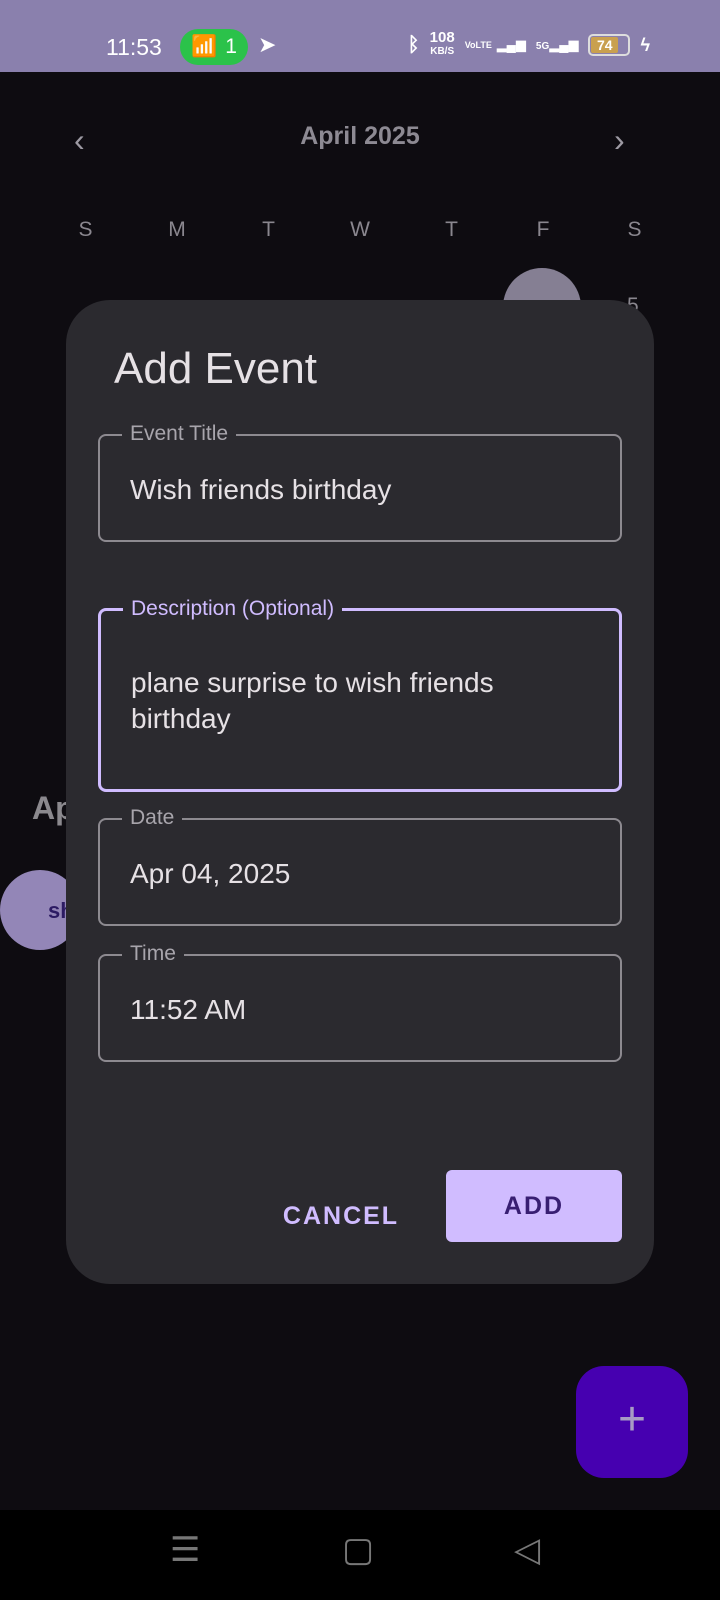  I want to click on hotspot-count: 1, so click(231, 46).